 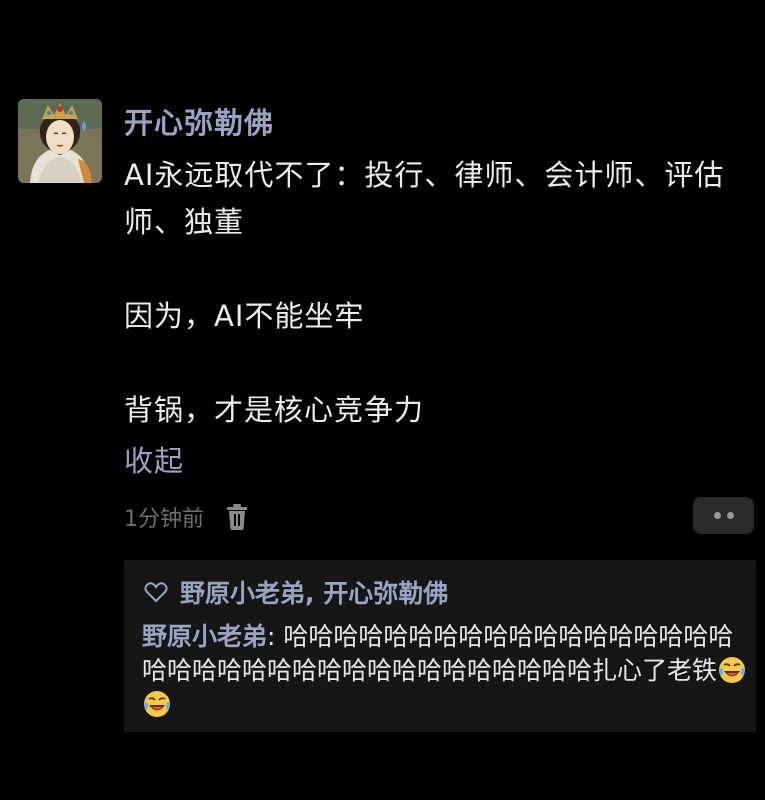 What do you see at coordinates (723, 515) in the screenshot?
I see `more-button` at bounding box center [723, 515].